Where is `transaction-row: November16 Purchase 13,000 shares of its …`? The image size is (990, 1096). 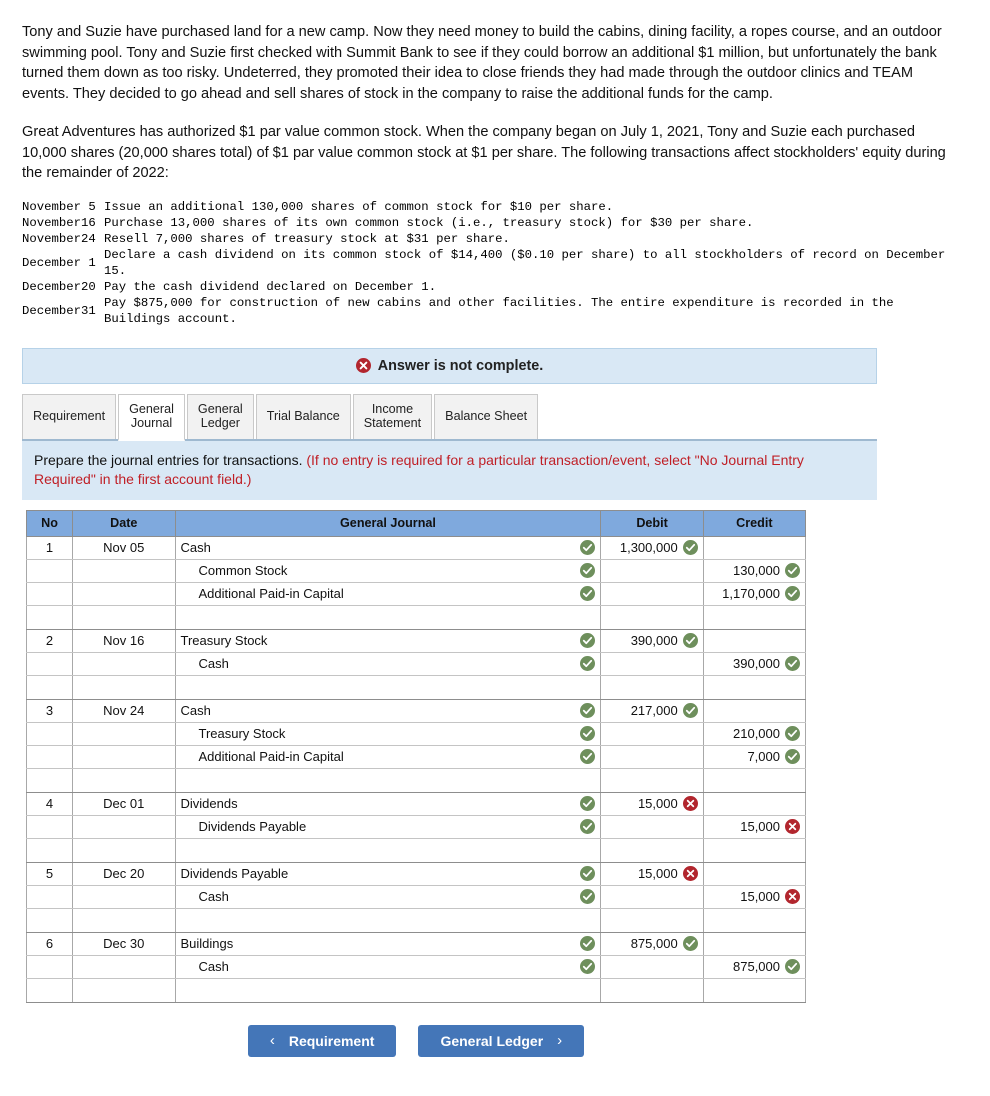
transaction-row: November16 Purchase 13,000 shares of its … is located at coordinates (491, 224).